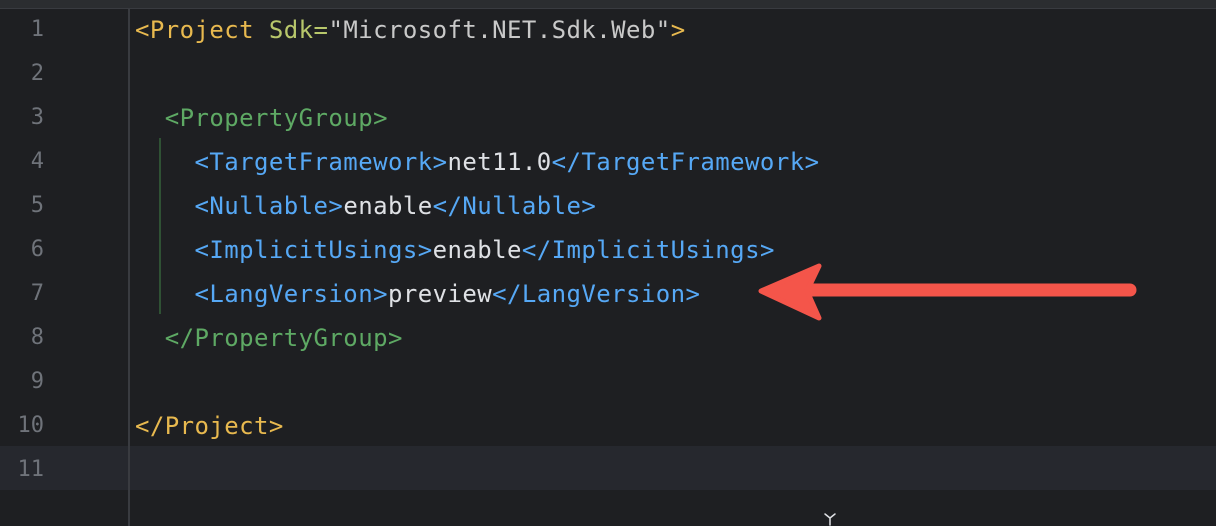 The width and height of the screenshot is (1216, 526). I want to click on code-token: <ImplicitUsings>, so click(284, 250).